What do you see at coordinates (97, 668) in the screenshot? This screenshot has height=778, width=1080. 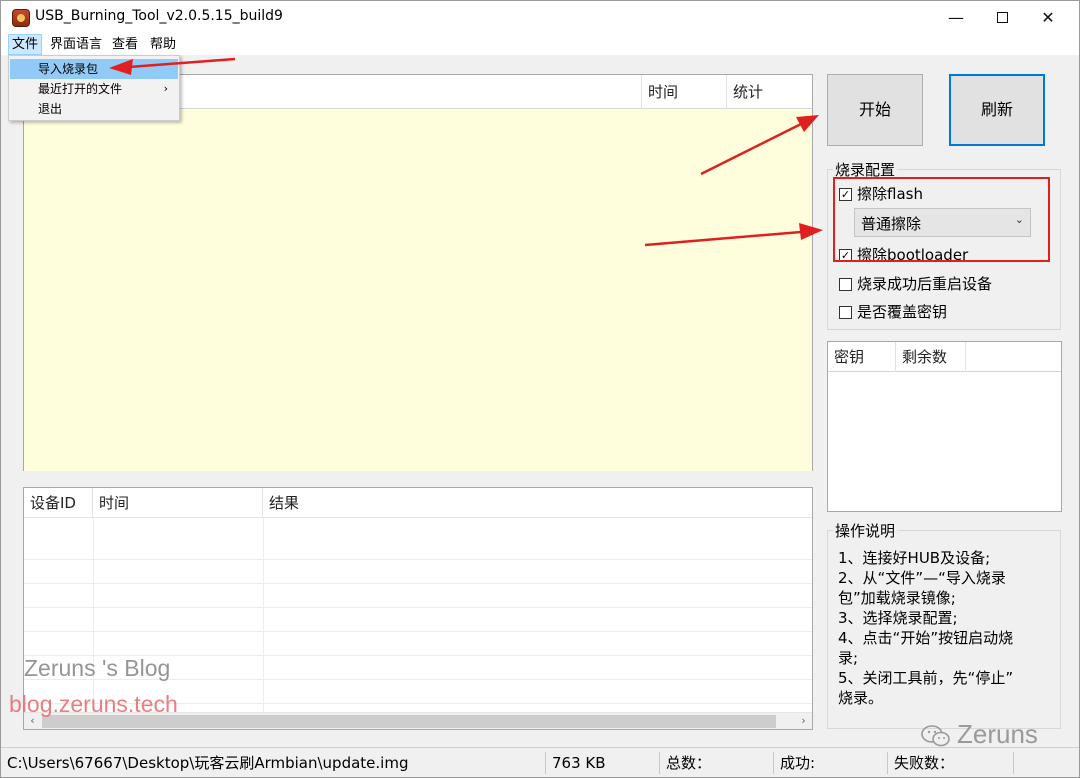 I see `blog-name-watermark: Zeruns 's Blog` at bounding box center [97, 668].